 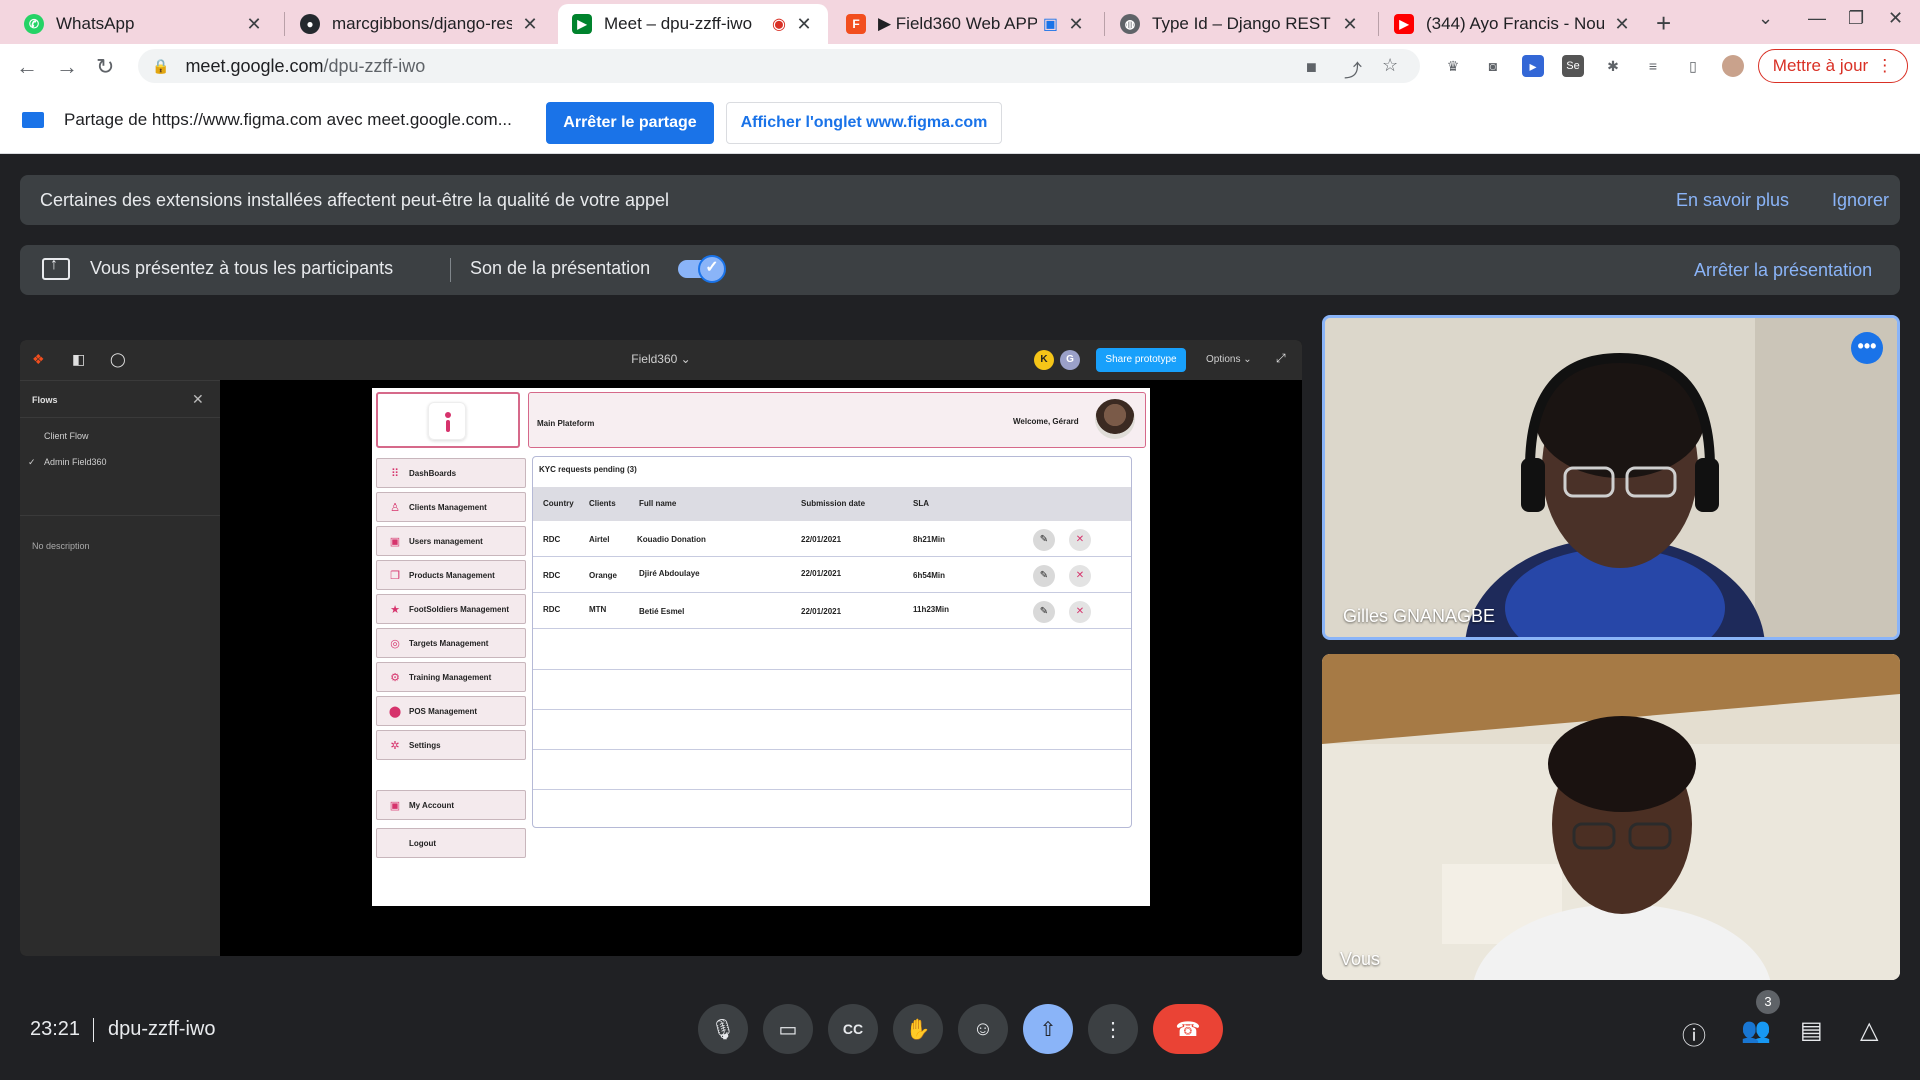 I want to click on camera-indicator-icon: ■, so click(x=1311, y=67).